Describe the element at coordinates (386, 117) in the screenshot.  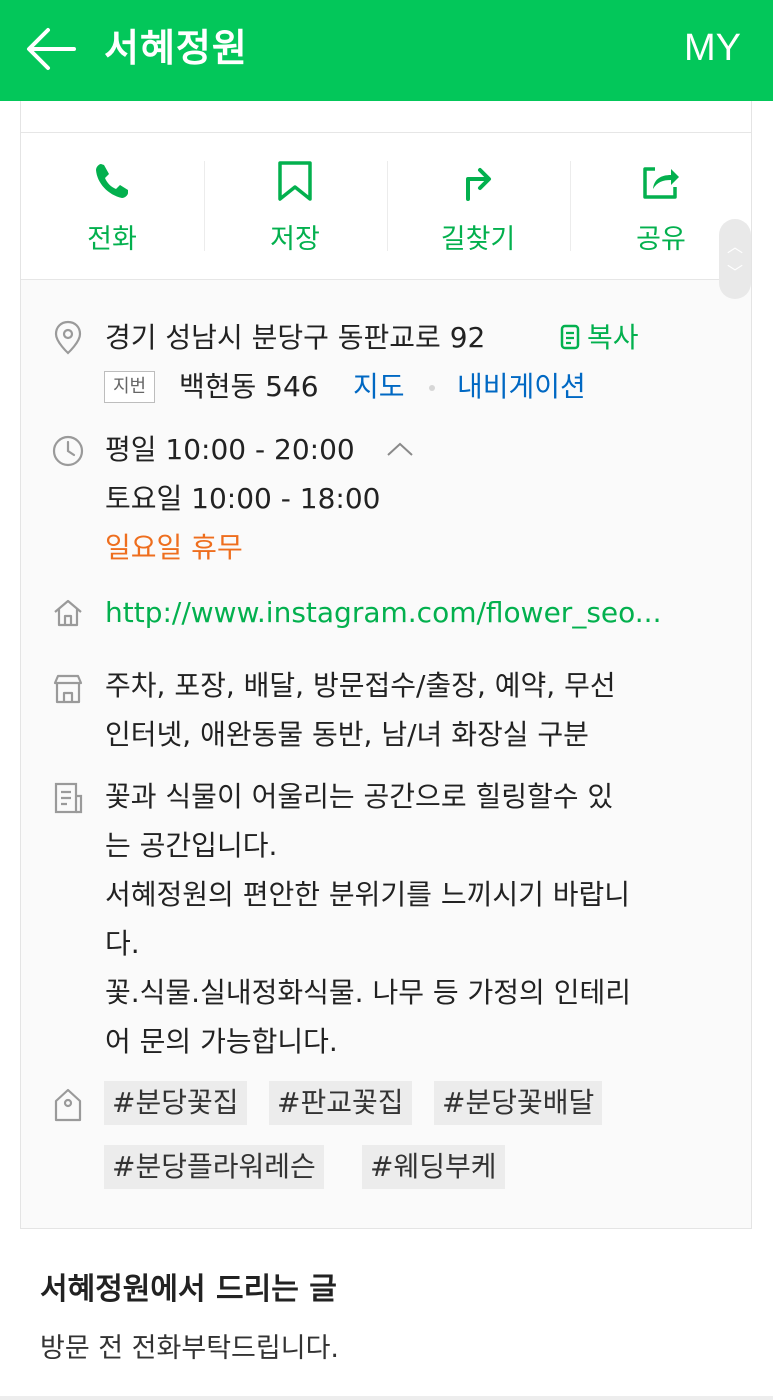
I see `card-top-strip` at that location.